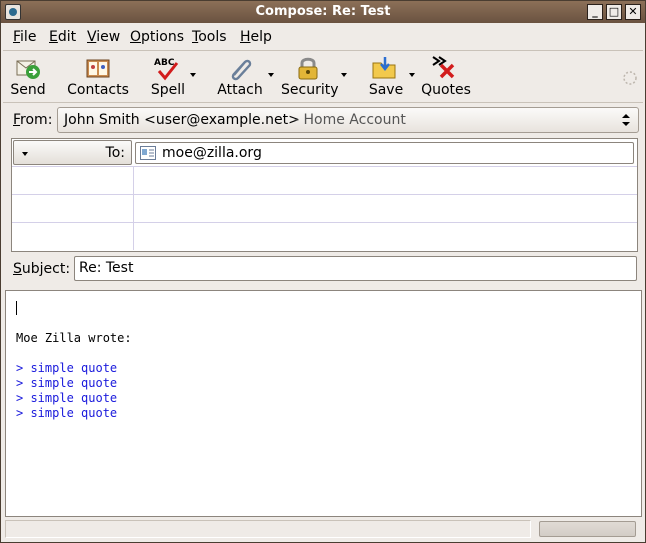  I want to click on from-account-name: - Home Account, so click(350, 120).